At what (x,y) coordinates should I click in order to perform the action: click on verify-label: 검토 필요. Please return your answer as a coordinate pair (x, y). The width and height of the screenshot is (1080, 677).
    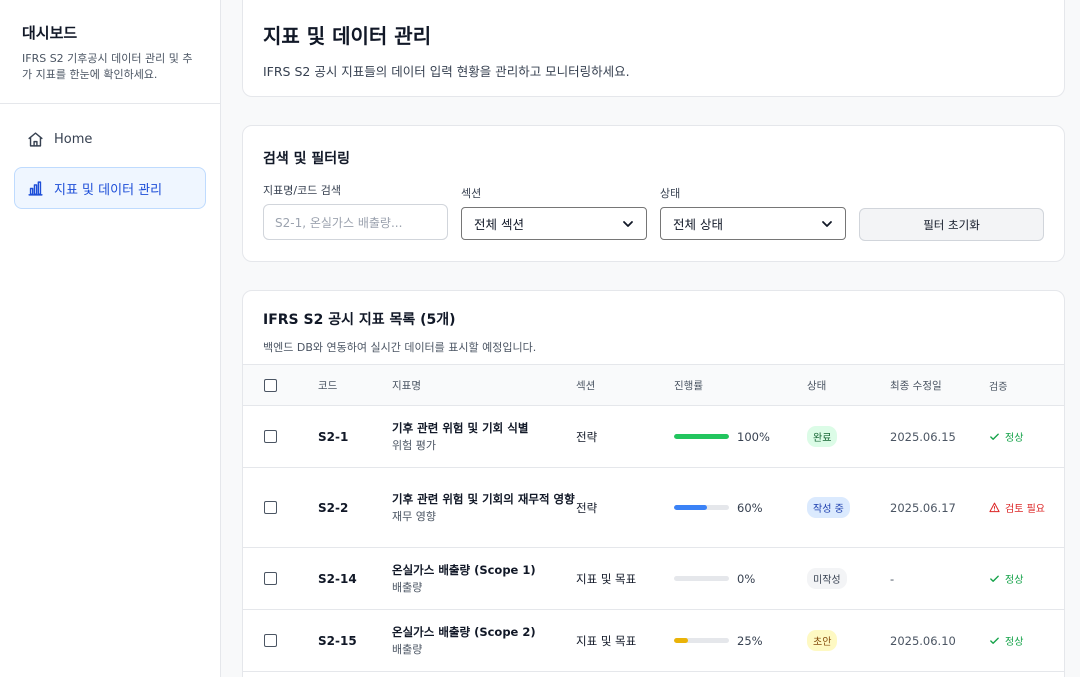
    Looking at the image, I should click on (1025, 509).